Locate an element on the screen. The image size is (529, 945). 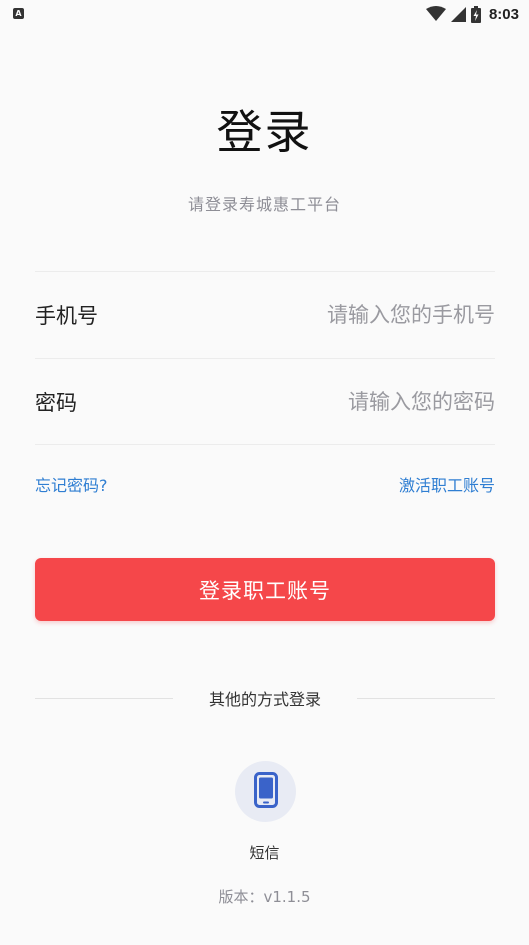
other-login-divider: 其他的方式登录 is located at coordinates (265, 698).